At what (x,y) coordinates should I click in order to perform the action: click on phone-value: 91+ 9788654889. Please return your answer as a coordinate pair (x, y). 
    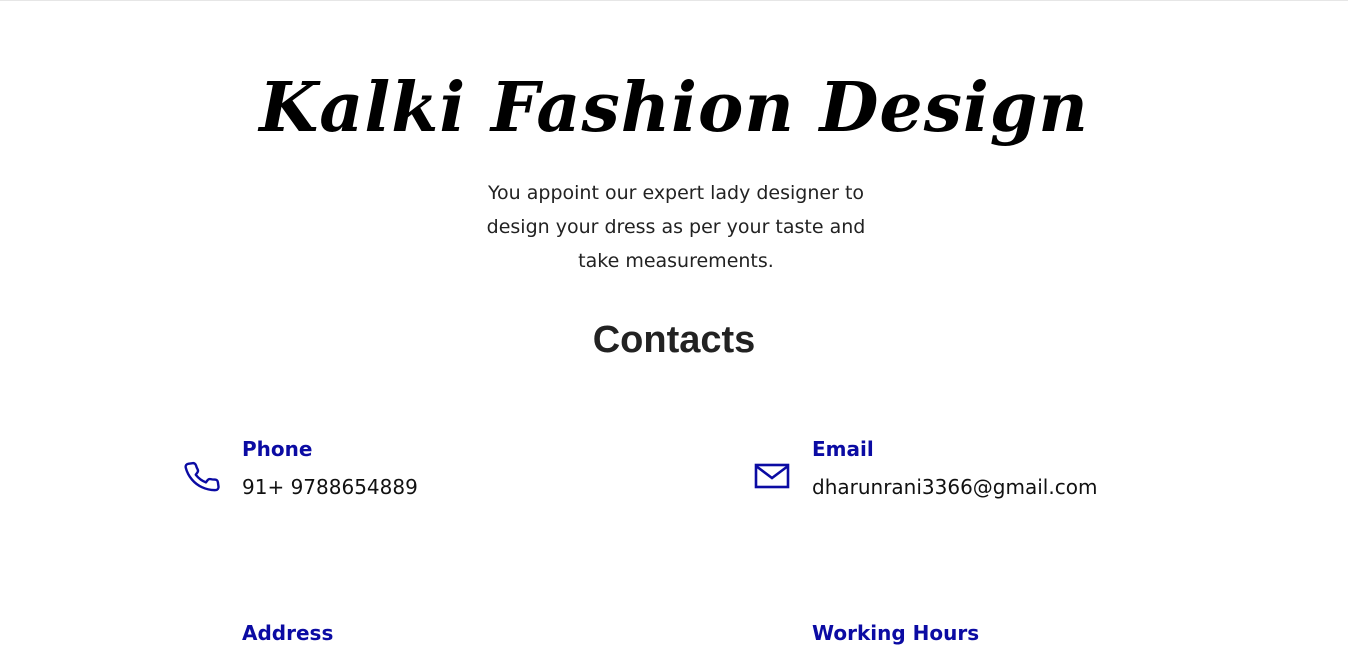
    Looking at the image, I should click on (330, 487).